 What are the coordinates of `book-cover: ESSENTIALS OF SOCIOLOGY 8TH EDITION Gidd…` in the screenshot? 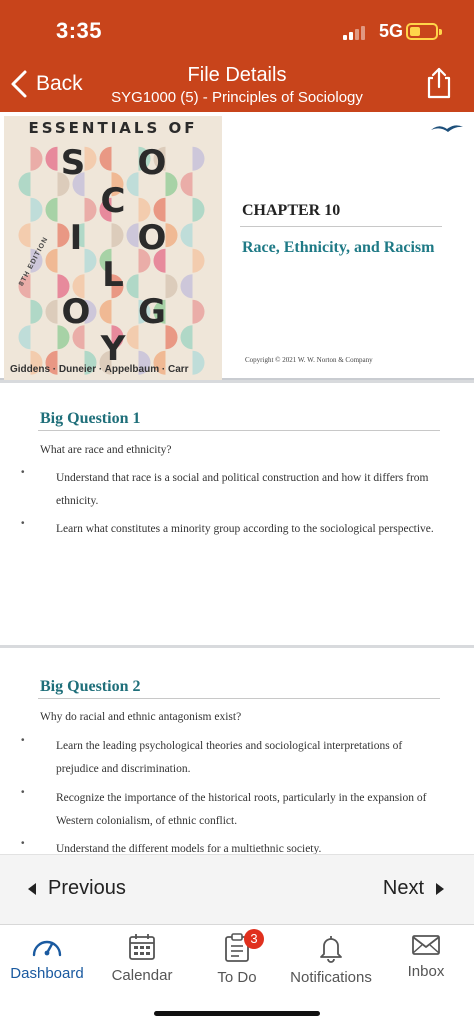 It's located at (113, 248).